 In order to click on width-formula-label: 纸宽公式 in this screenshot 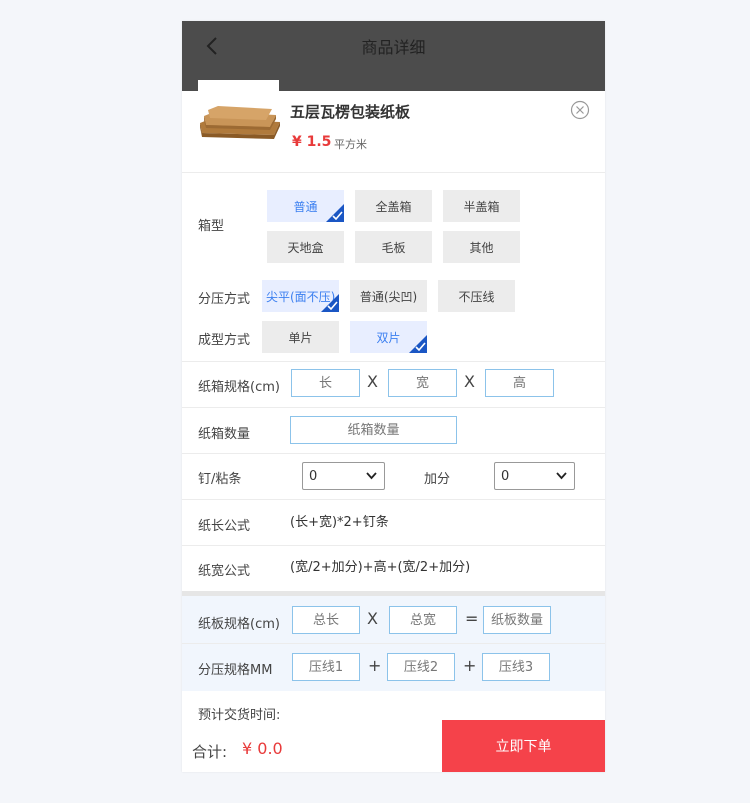, I will do `click(224, 571)`.